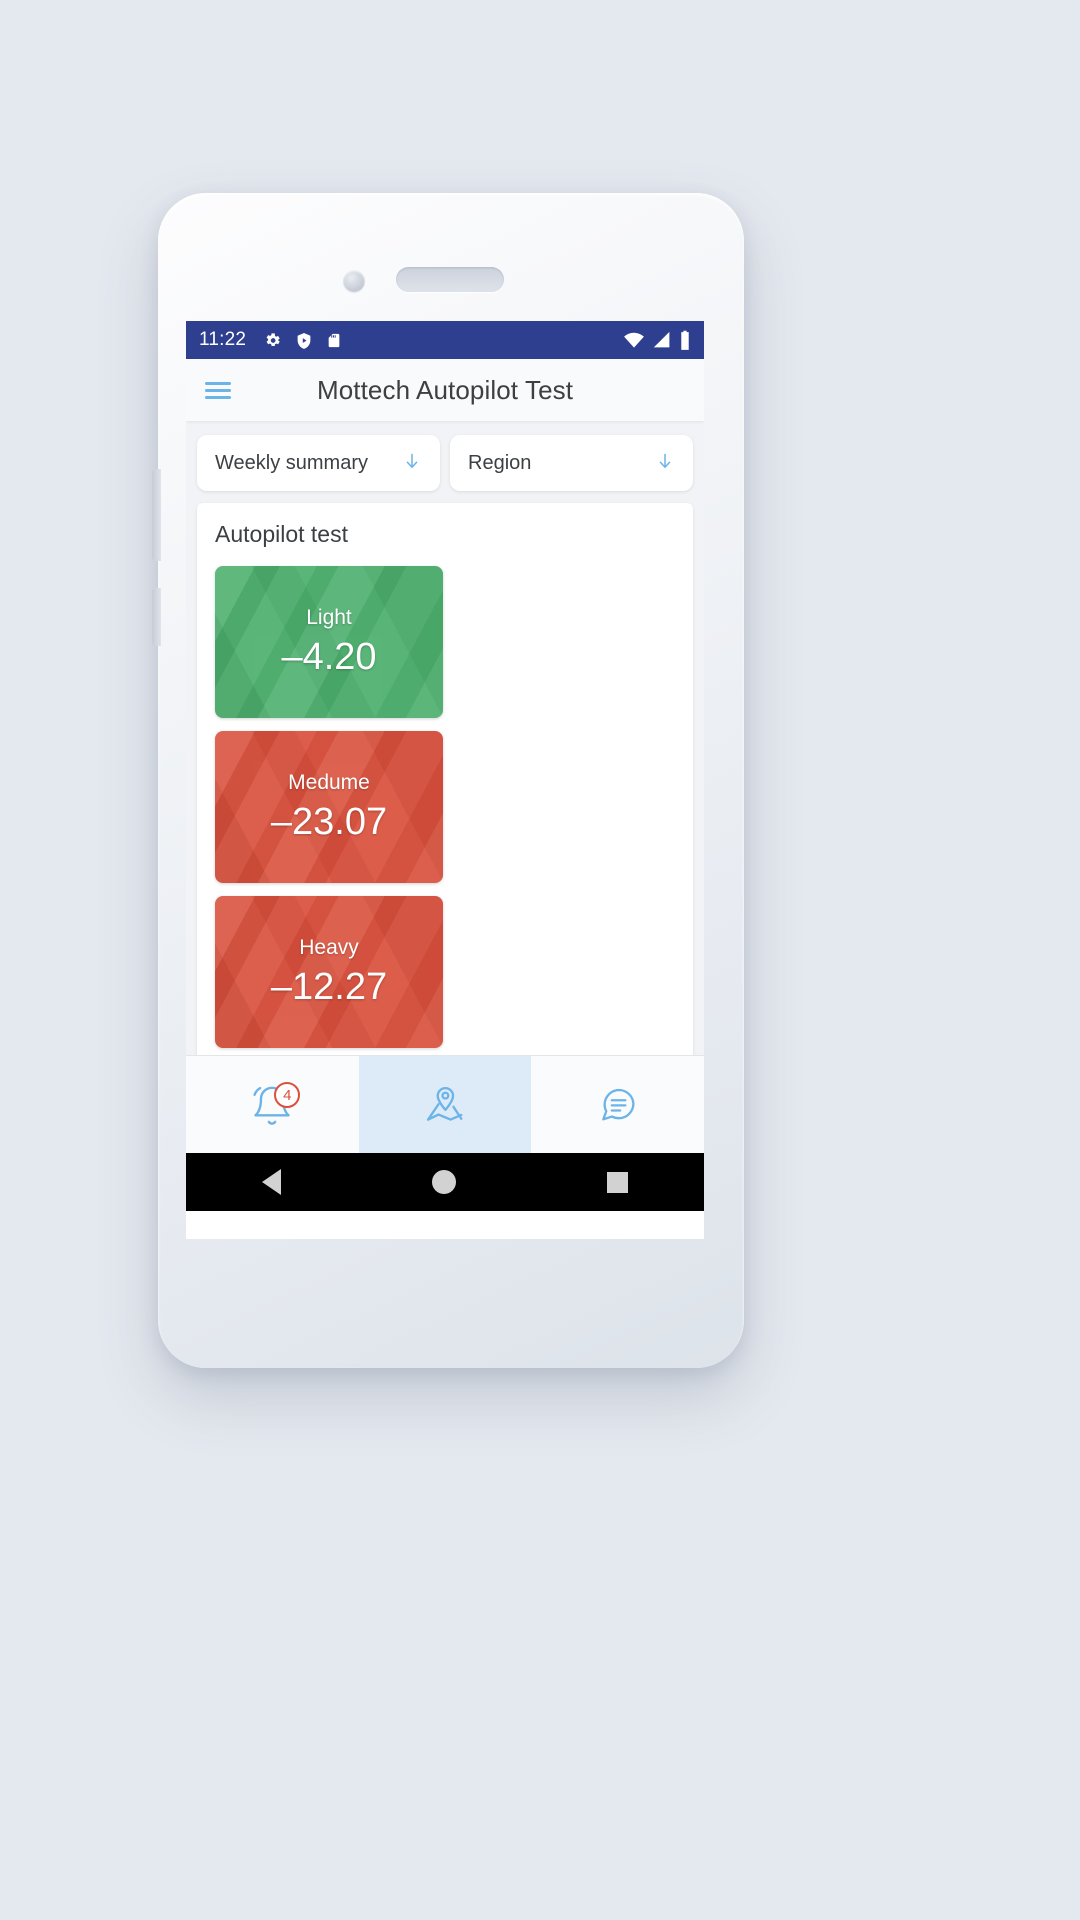 The height and width of the screenshot is (1920, 1080). I want to click on tile-name: Medume, so click(329, 782).